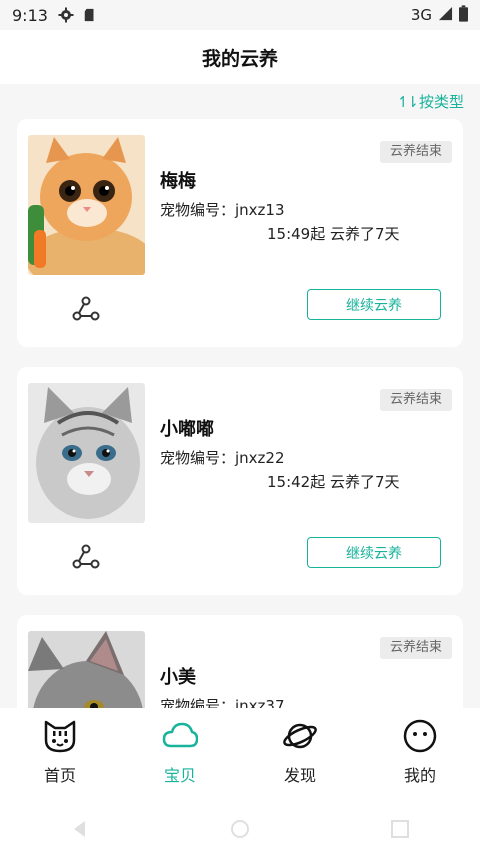 The height and width of the screenshot is (853, 480). What do you see at coordinates (66, 15) in the screenshot?
I see `gear-icon` at bounding box center [66, 15].